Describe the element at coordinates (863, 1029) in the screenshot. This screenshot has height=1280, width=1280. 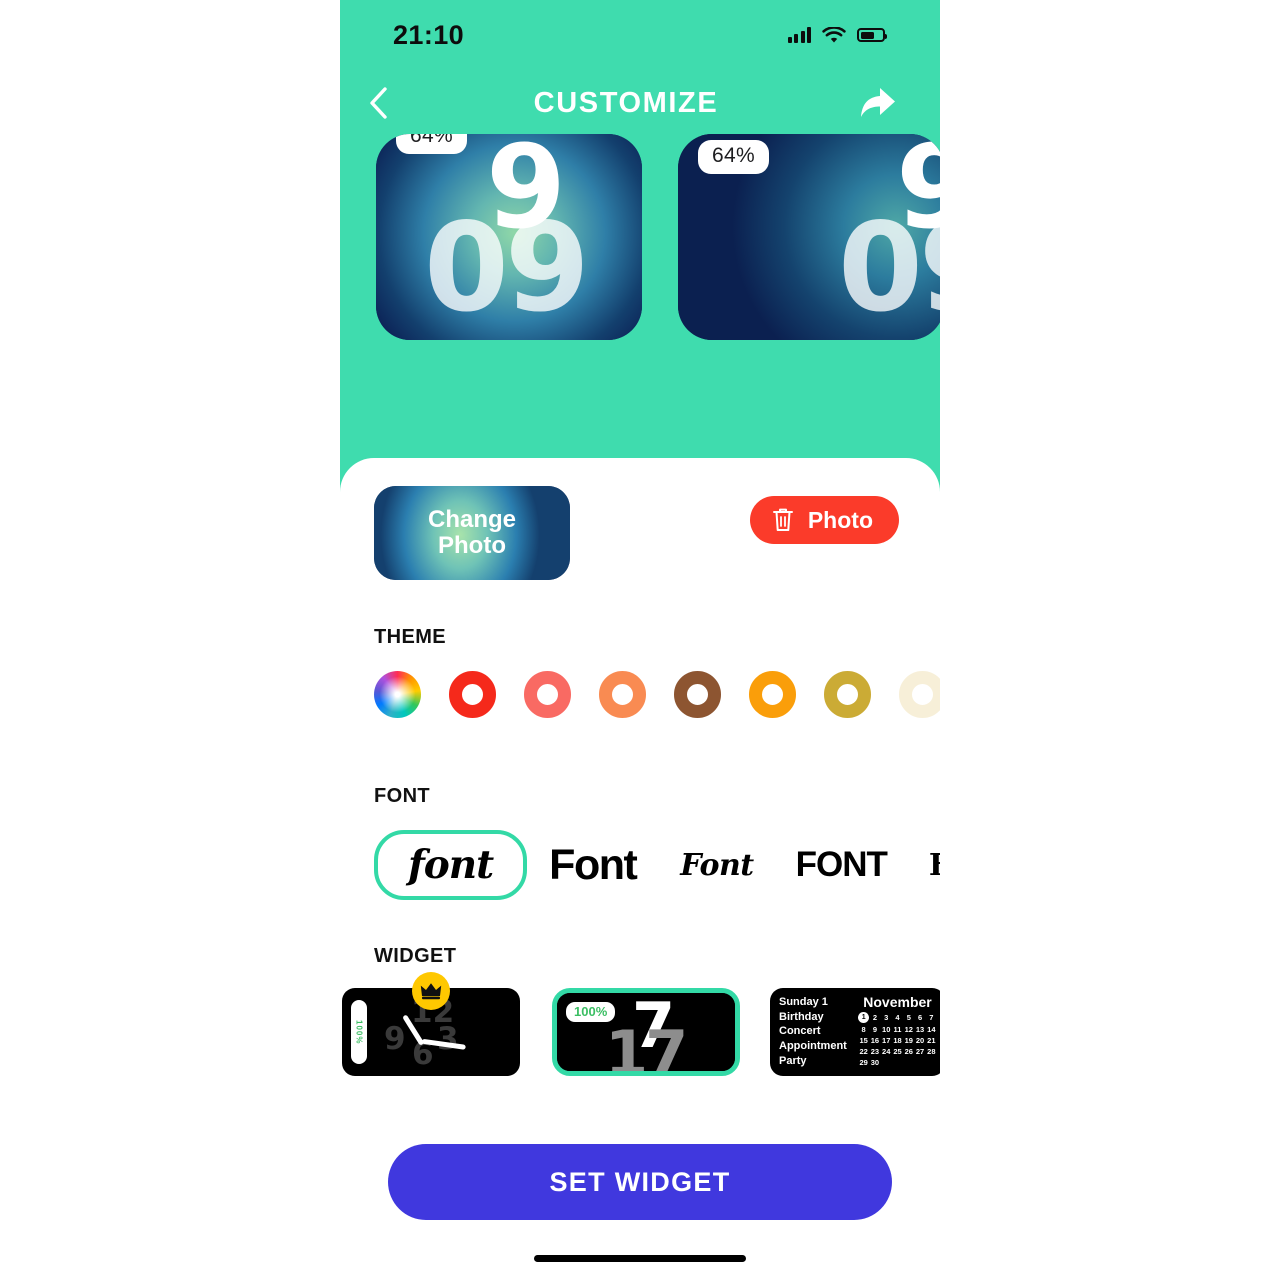
I see `calendar-date: 8` at that location.